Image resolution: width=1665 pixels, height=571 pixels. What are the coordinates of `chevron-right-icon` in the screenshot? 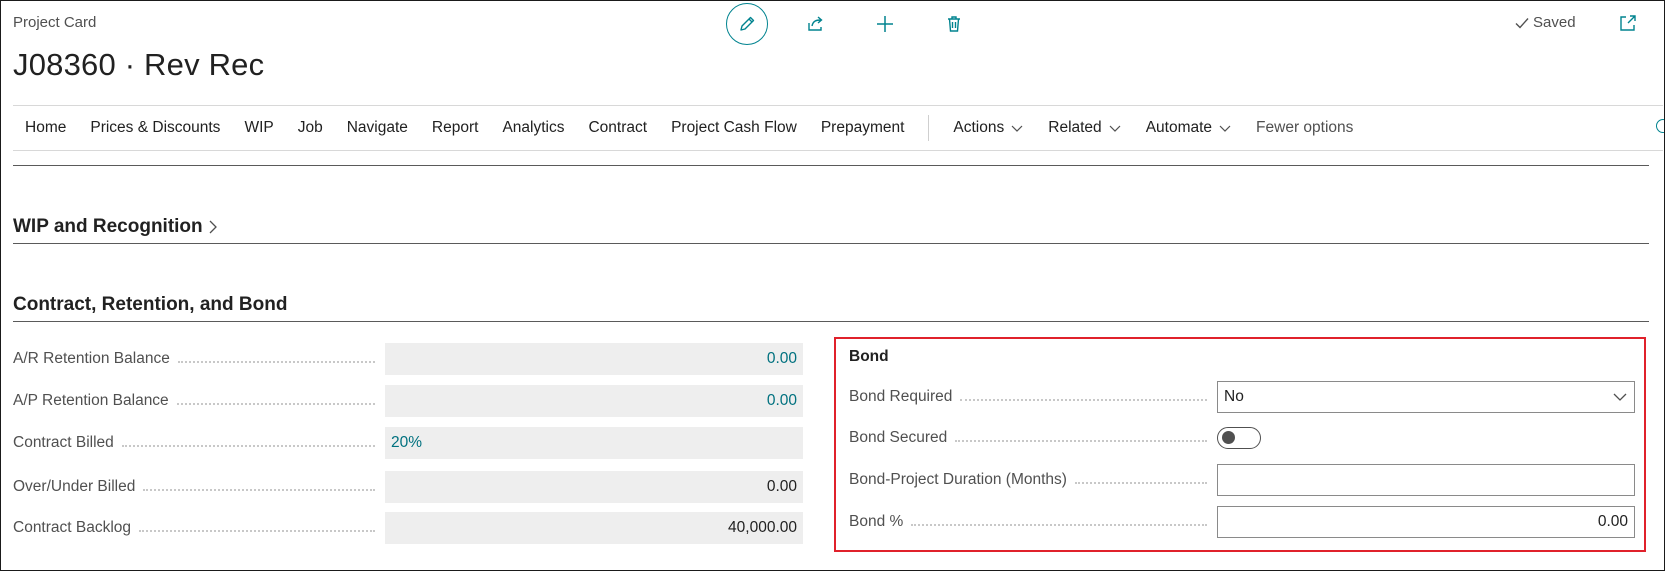 It's located at (213, 227).